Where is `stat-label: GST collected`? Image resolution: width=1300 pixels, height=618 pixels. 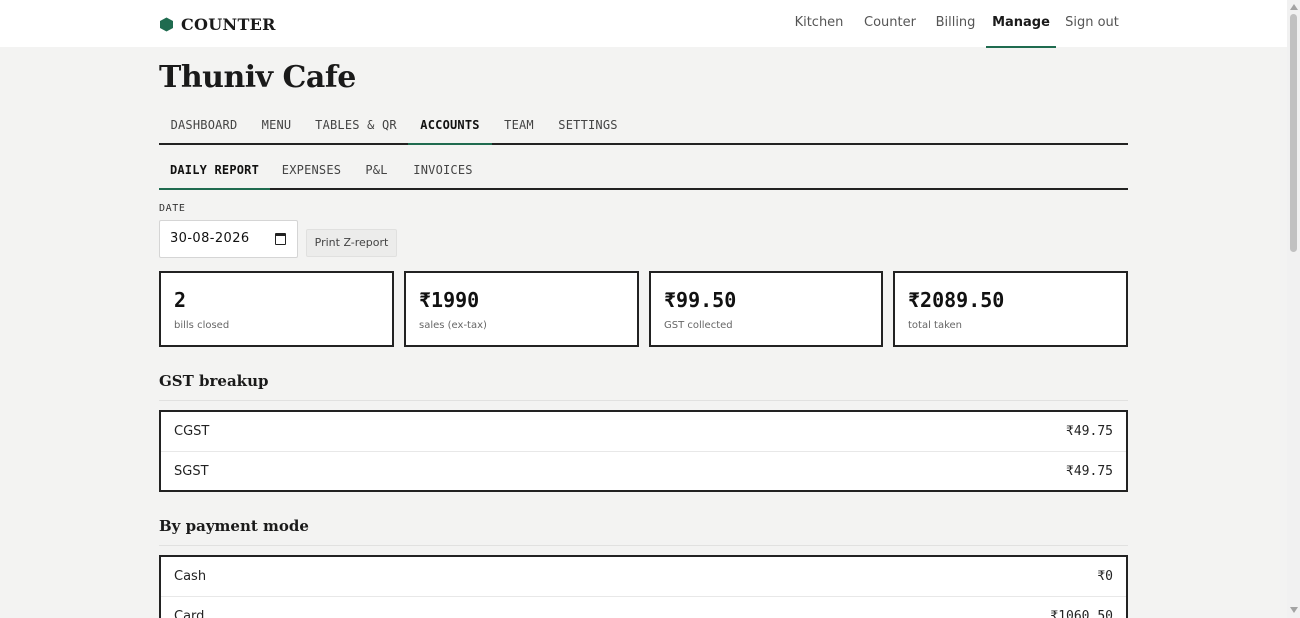 stat-label: GST collected is located at coordinates (698, 325).